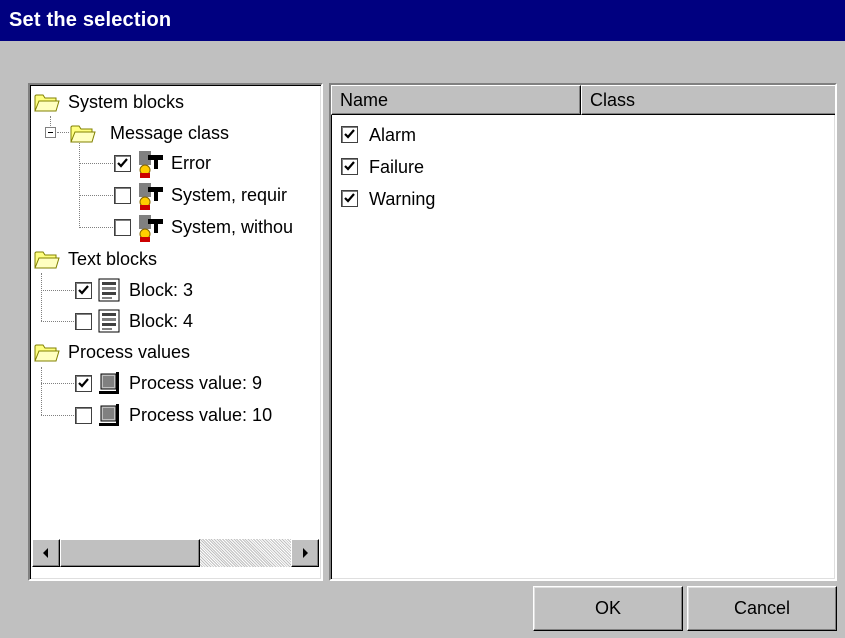 This screenshot has width=845, height=638. I want to click on arrow-right-icon, so click(305, 553).